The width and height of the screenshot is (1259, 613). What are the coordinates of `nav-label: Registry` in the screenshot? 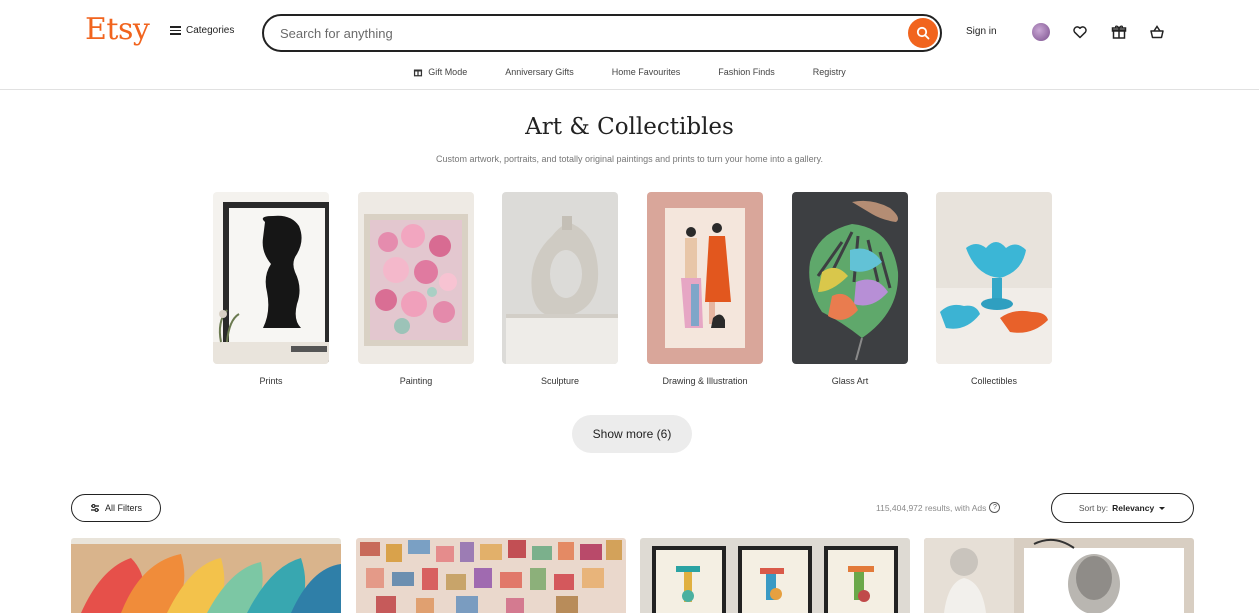 It's located at (829, 72).